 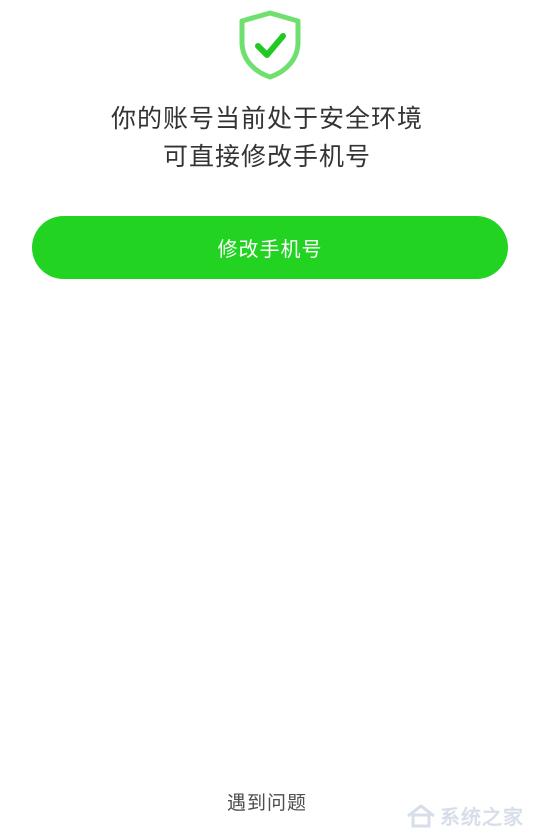 What do you see at coordinates (270, 45) in the screenshot?
I see `shield-check-icon` at bounding box center [270, 45].